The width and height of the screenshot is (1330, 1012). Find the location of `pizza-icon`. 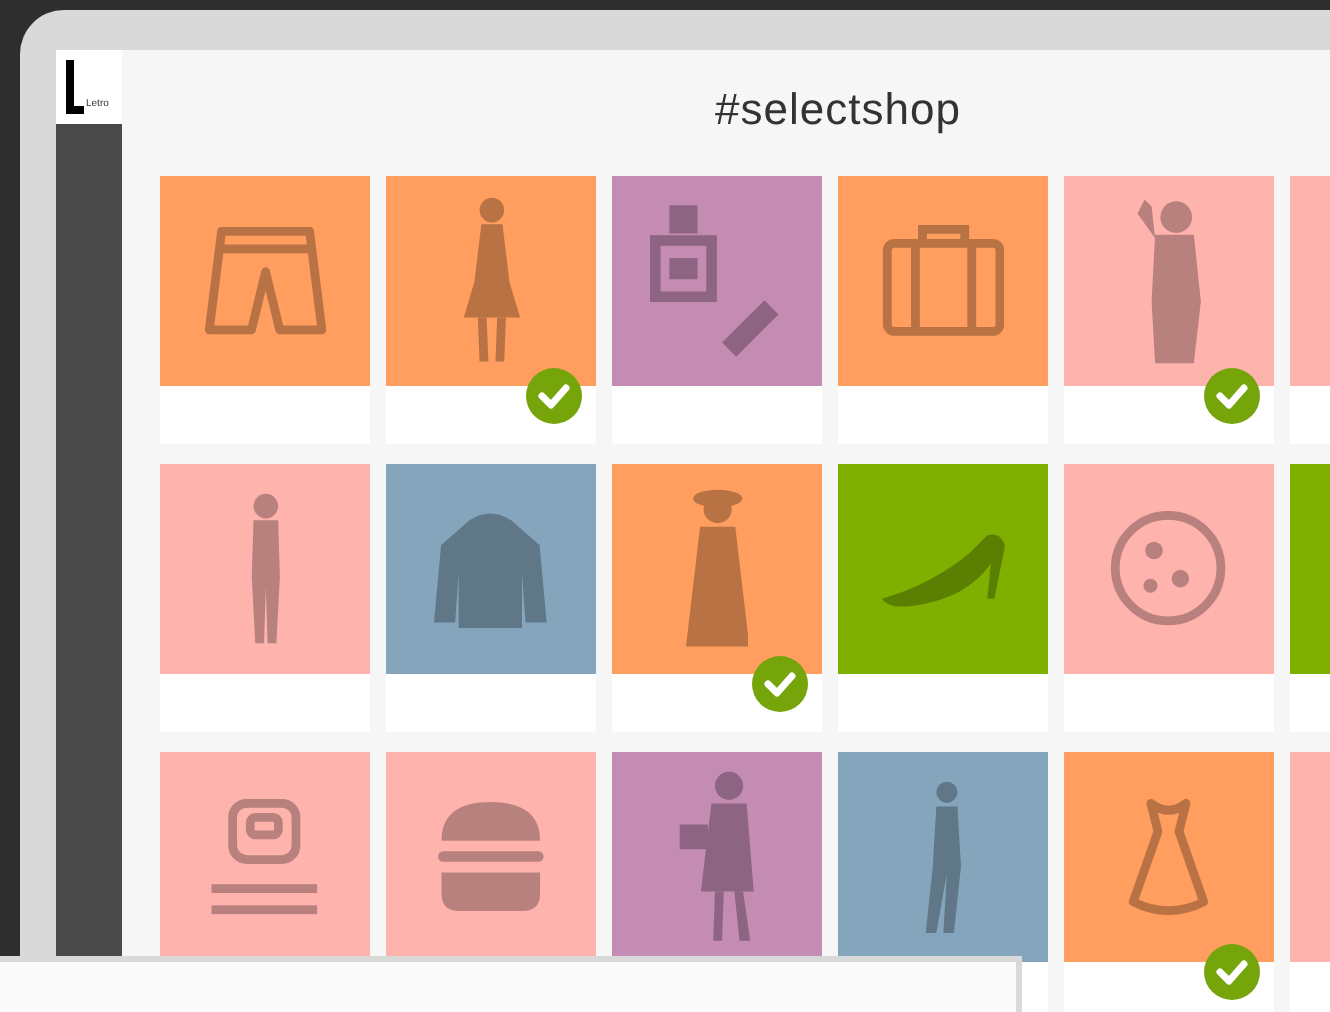

pizza-icon is located at coordinates (1169, 569).